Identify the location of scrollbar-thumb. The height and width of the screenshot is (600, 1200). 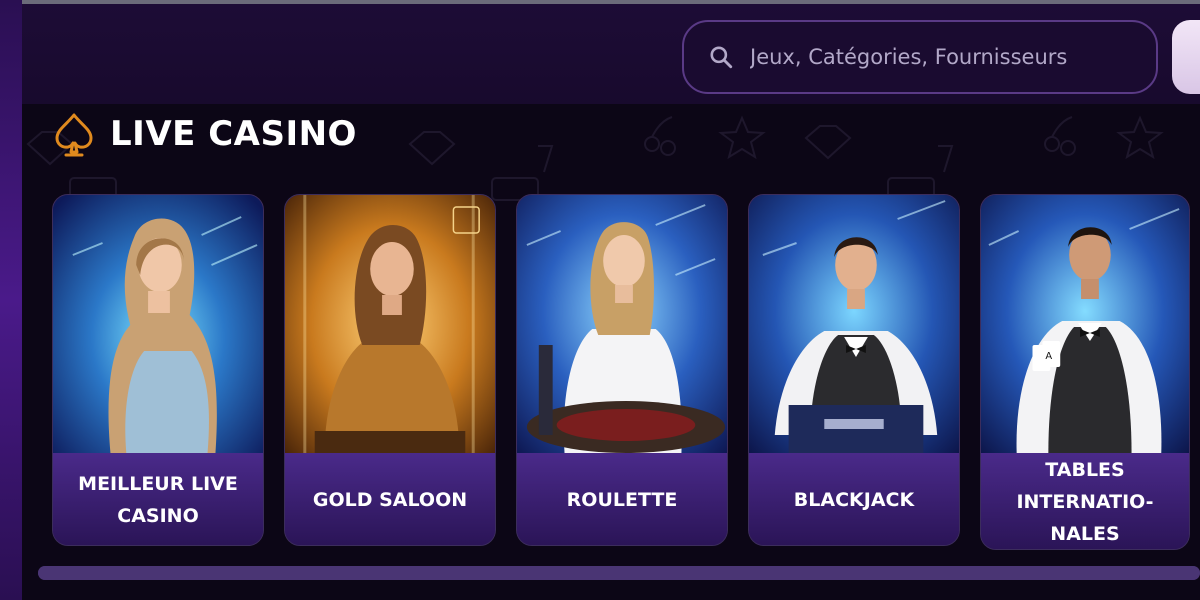
(619, 573).